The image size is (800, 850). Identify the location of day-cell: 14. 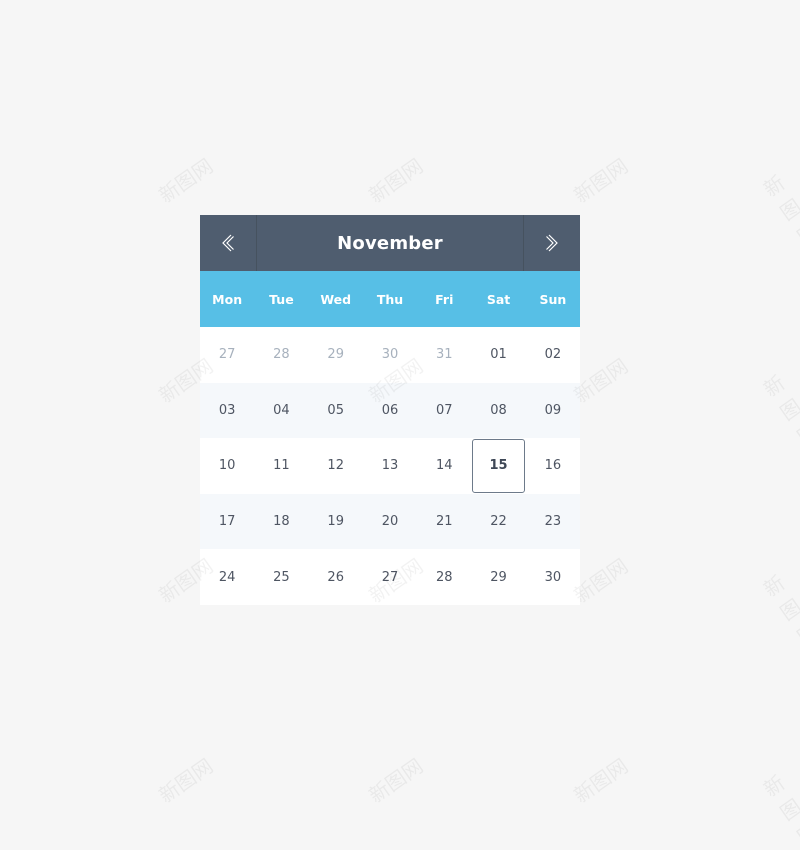
(444, 466).